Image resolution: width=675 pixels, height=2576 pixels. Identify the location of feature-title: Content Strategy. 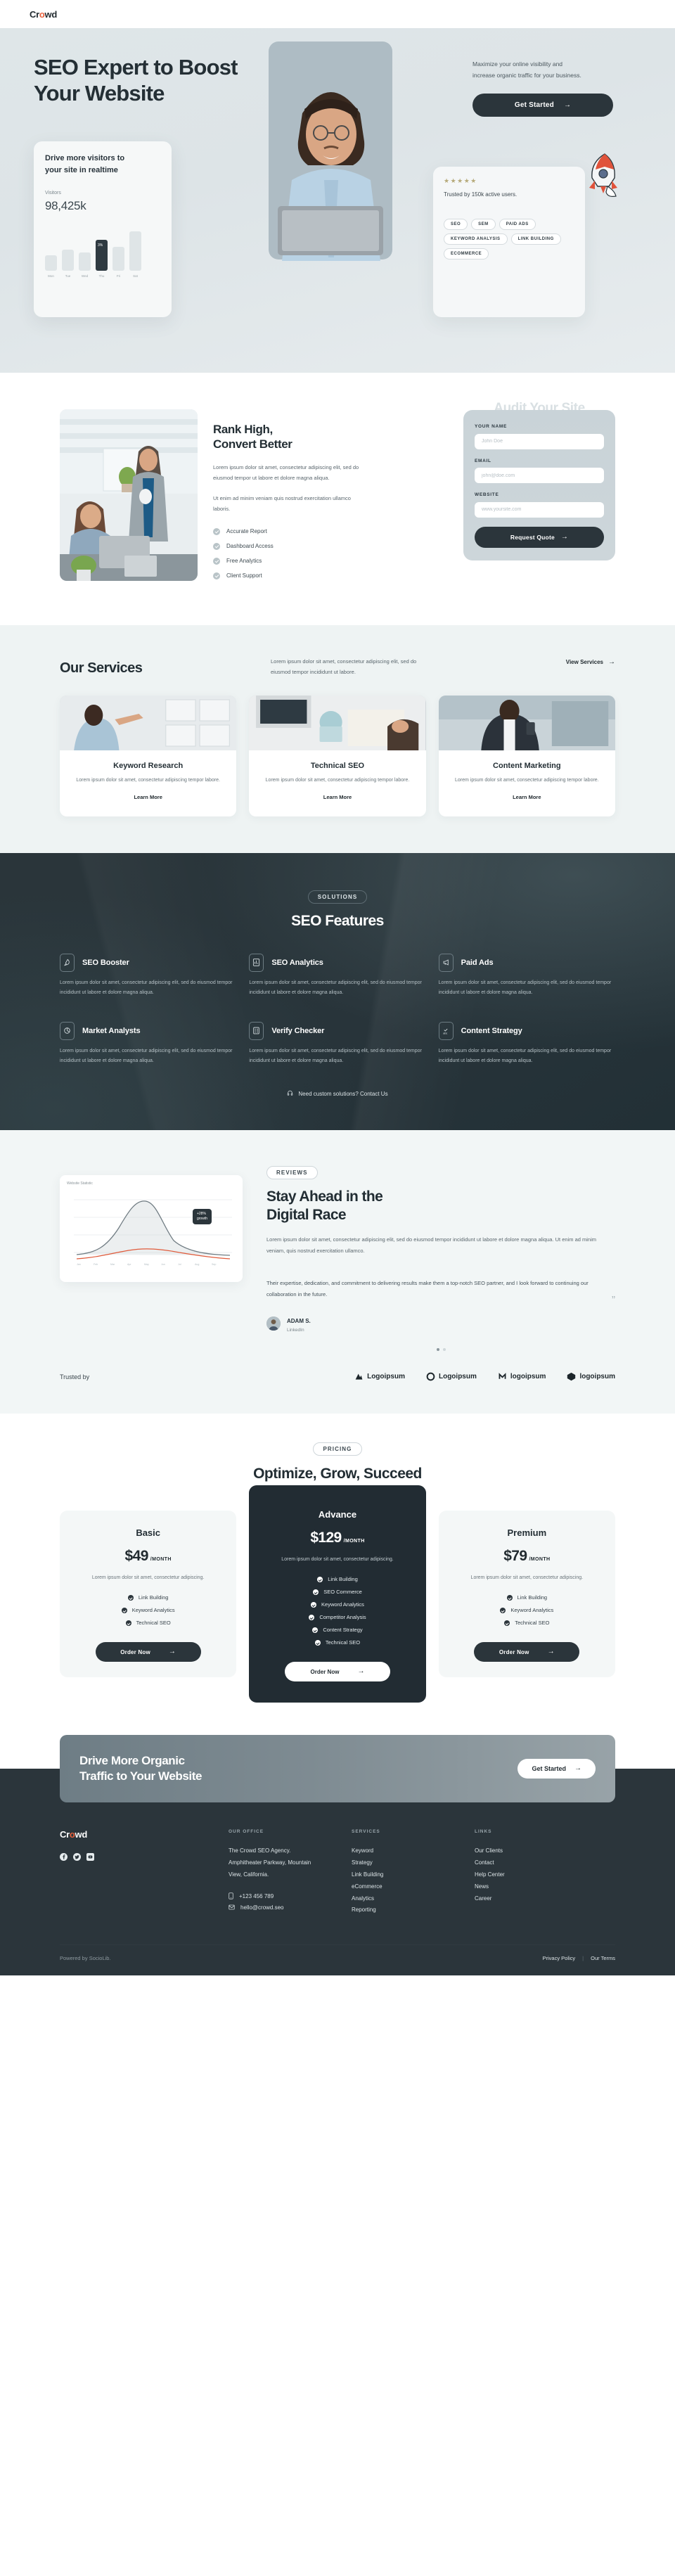
(491, 1030).